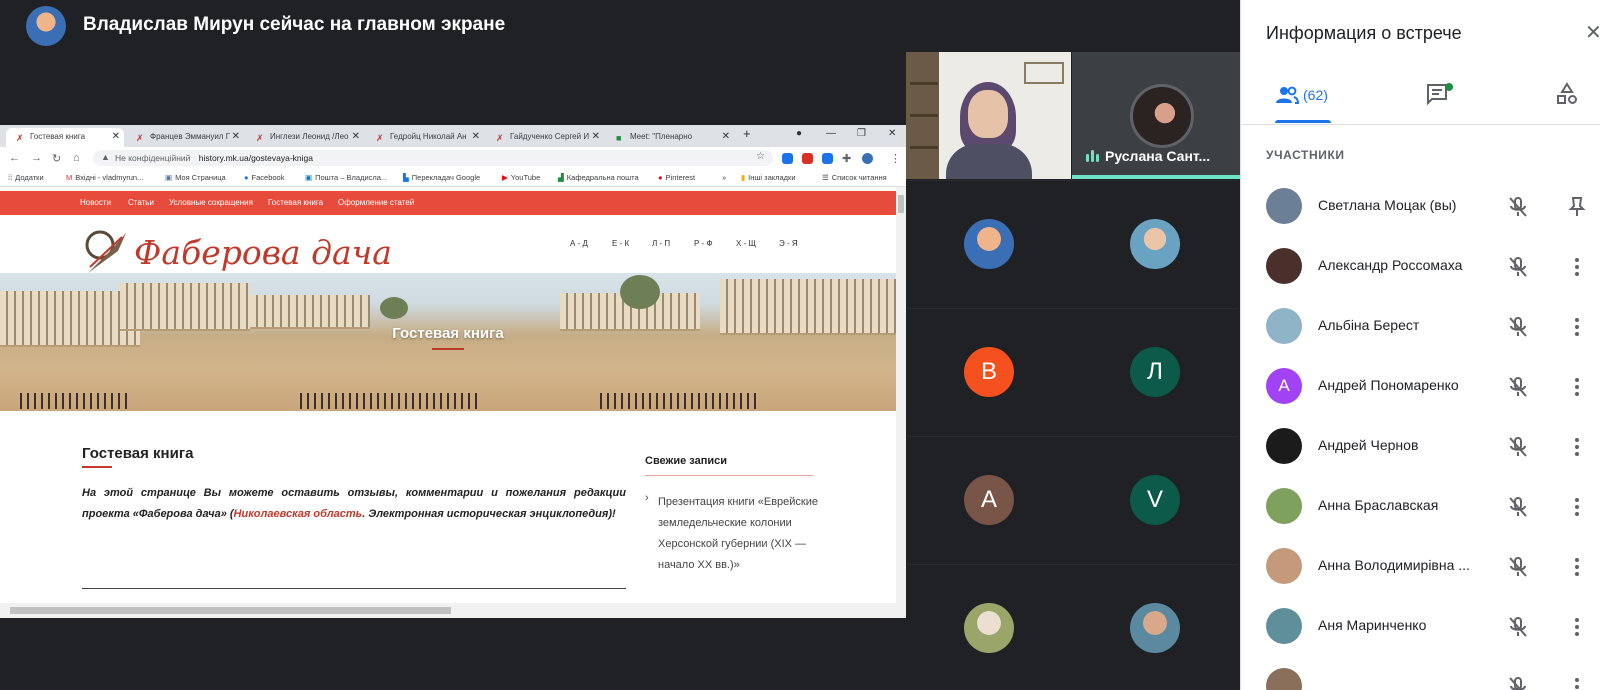 This screenshot has width=1600, height=690. I want to click on sidebar-title: Свежие записи, so click(686, 461).